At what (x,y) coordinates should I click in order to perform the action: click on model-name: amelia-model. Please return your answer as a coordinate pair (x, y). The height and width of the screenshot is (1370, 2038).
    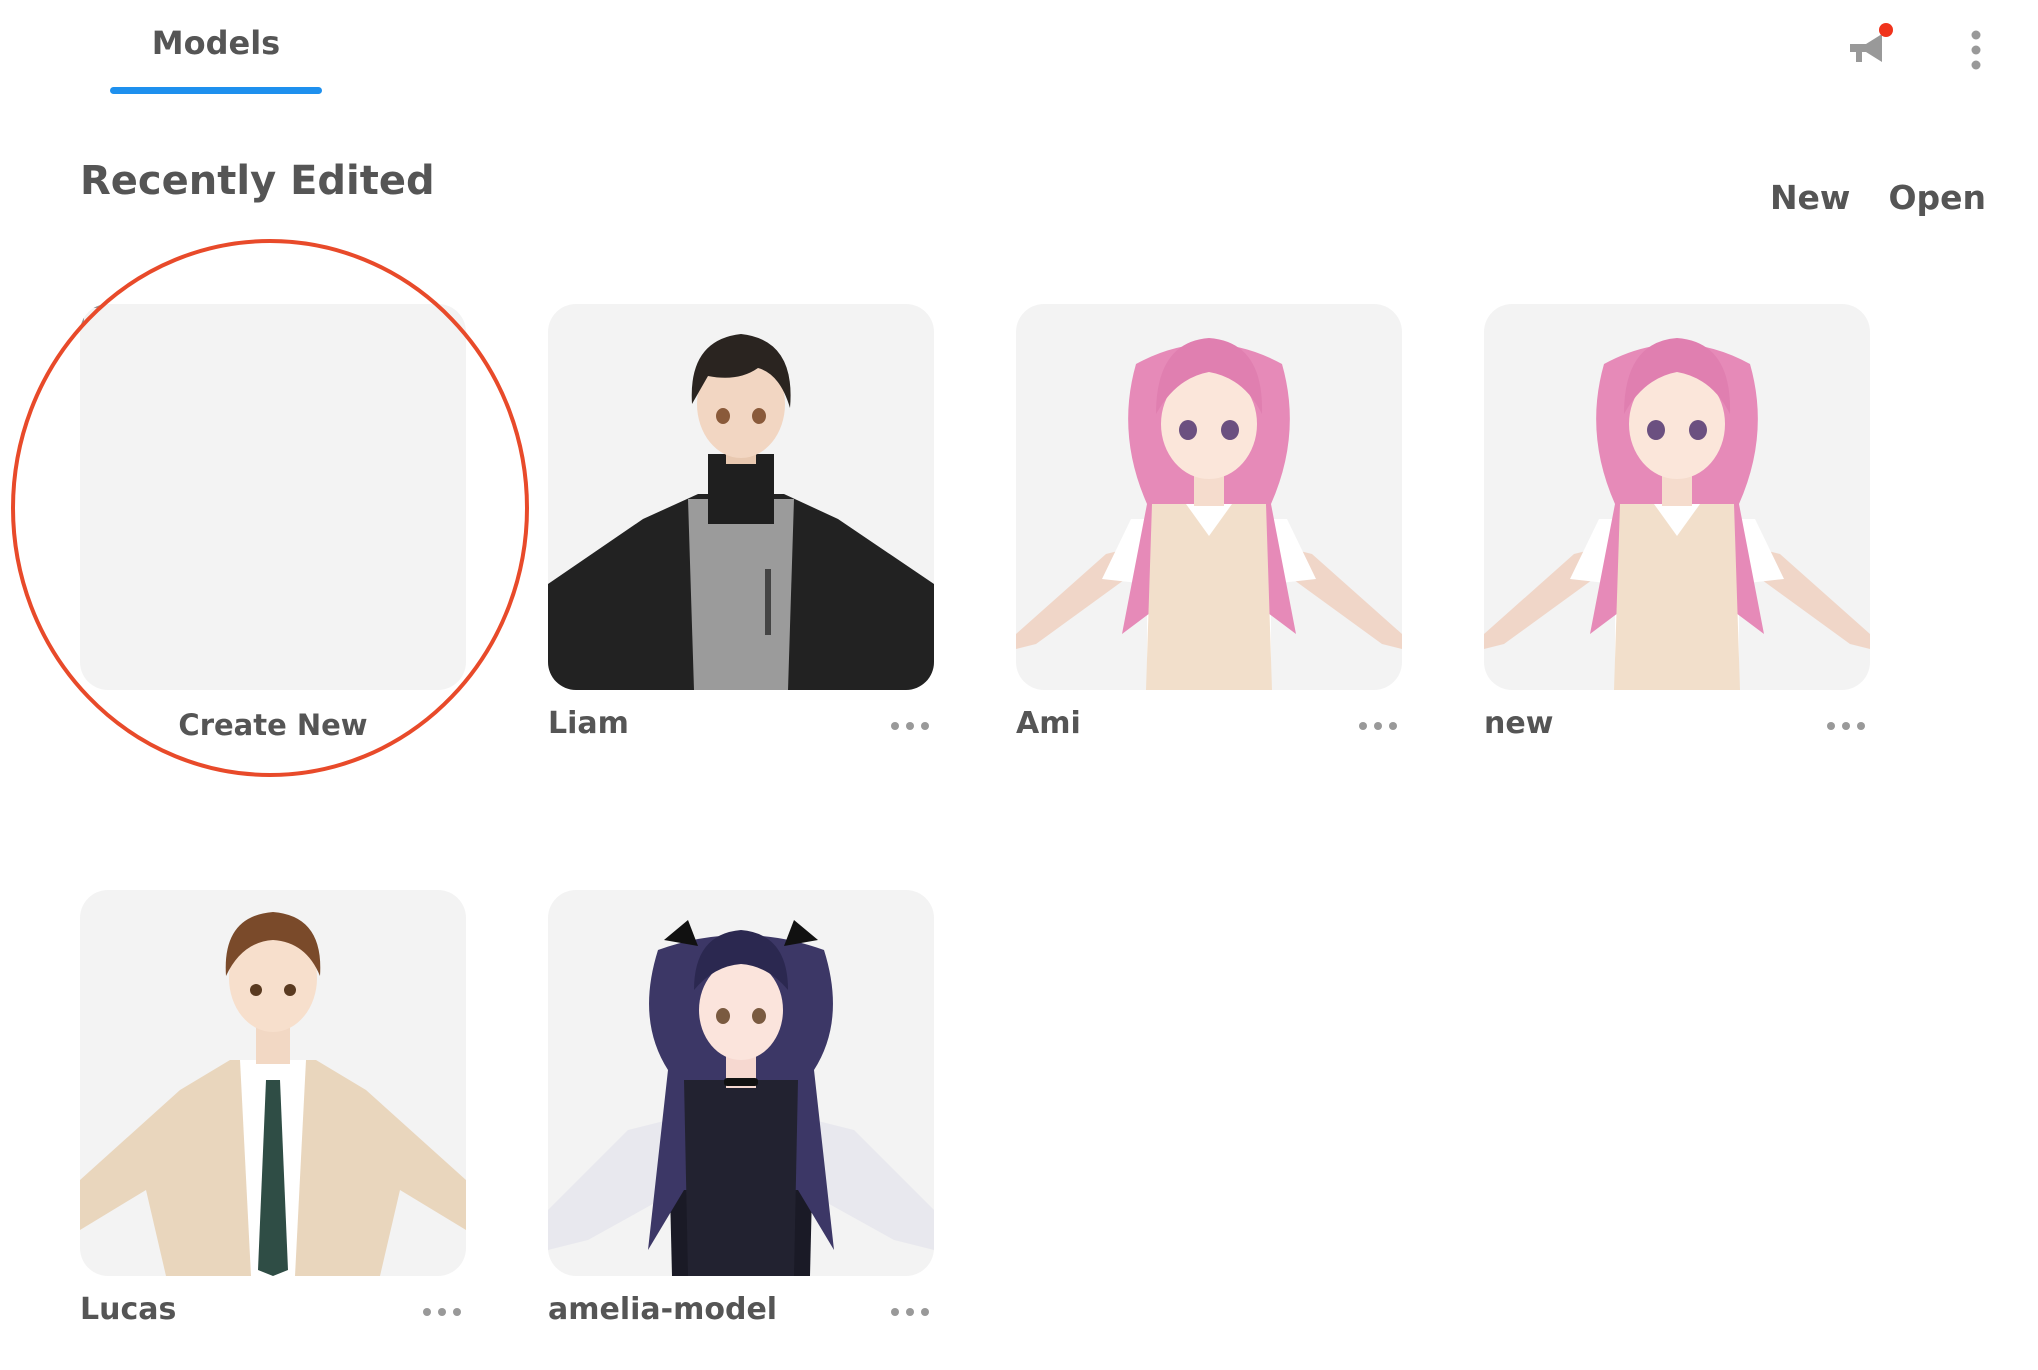
    Looking at the image, I should click on (663, 1309).